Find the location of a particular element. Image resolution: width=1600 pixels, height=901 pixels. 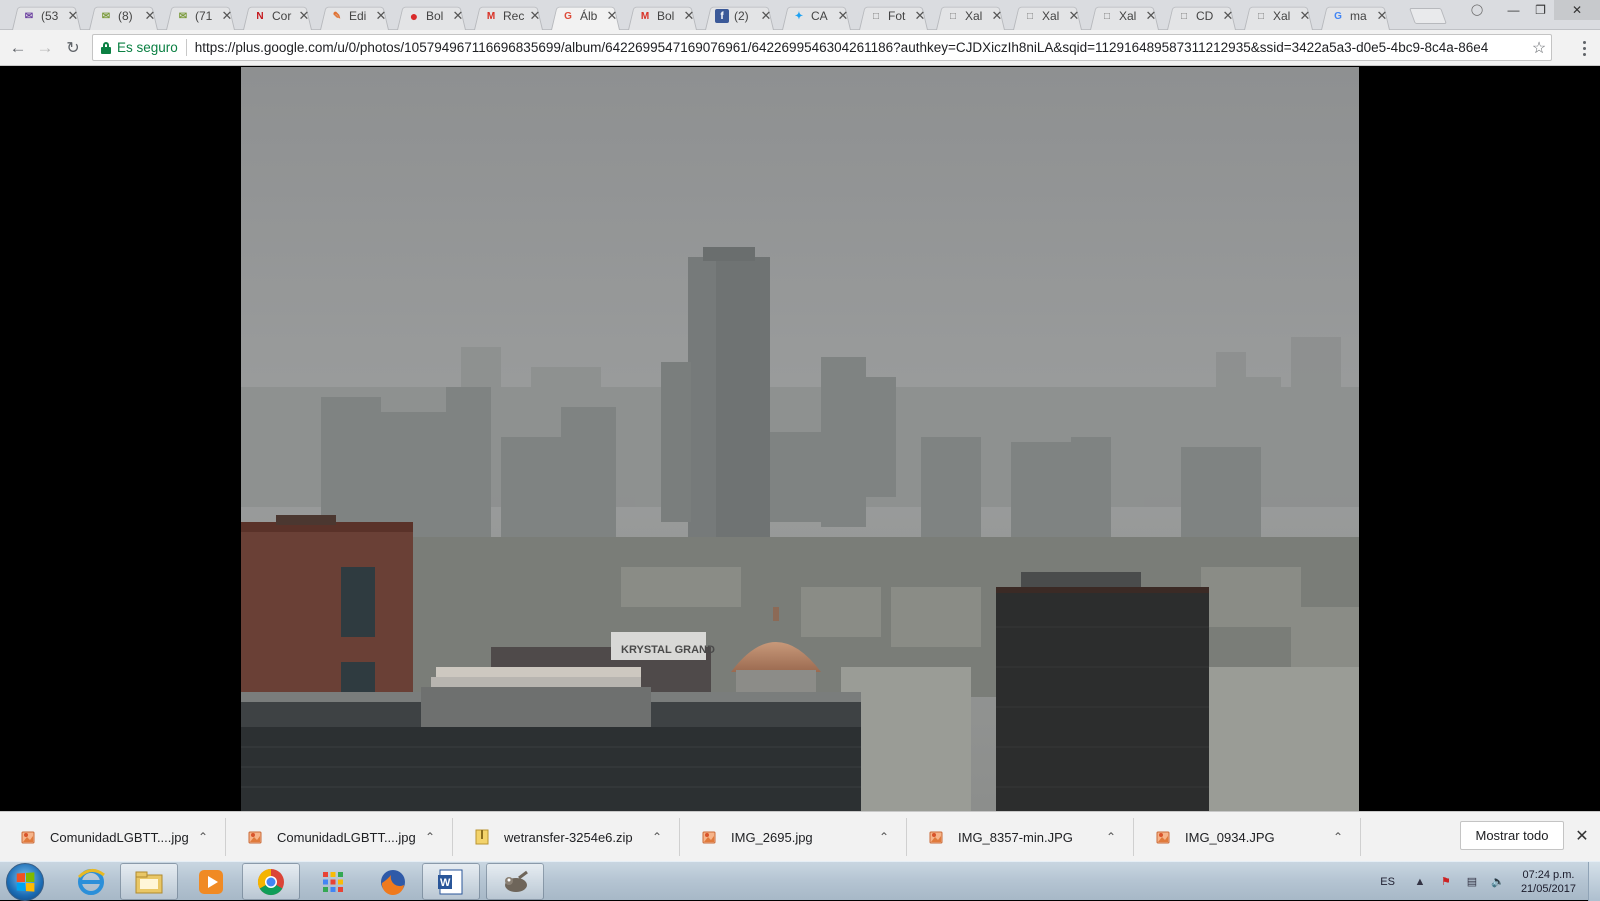

apps-grid-icon is located at coordinates (333, 881).